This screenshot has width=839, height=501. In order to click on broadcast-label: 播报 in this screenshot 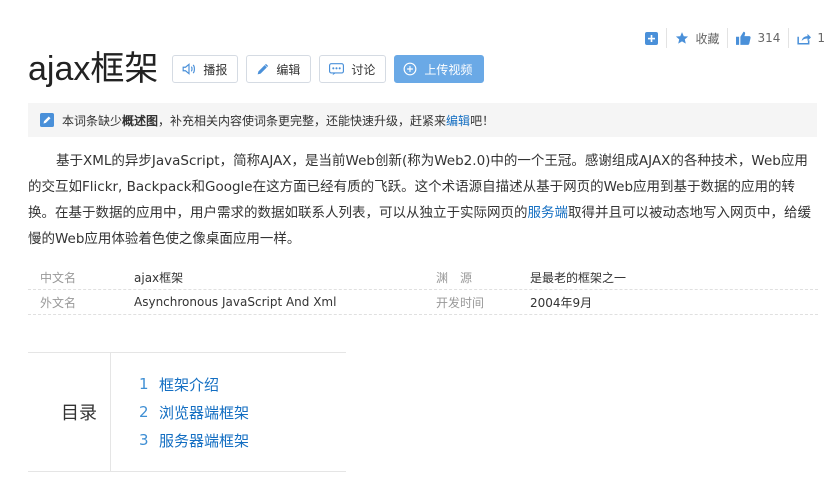, I will do `click(215, 69)`.